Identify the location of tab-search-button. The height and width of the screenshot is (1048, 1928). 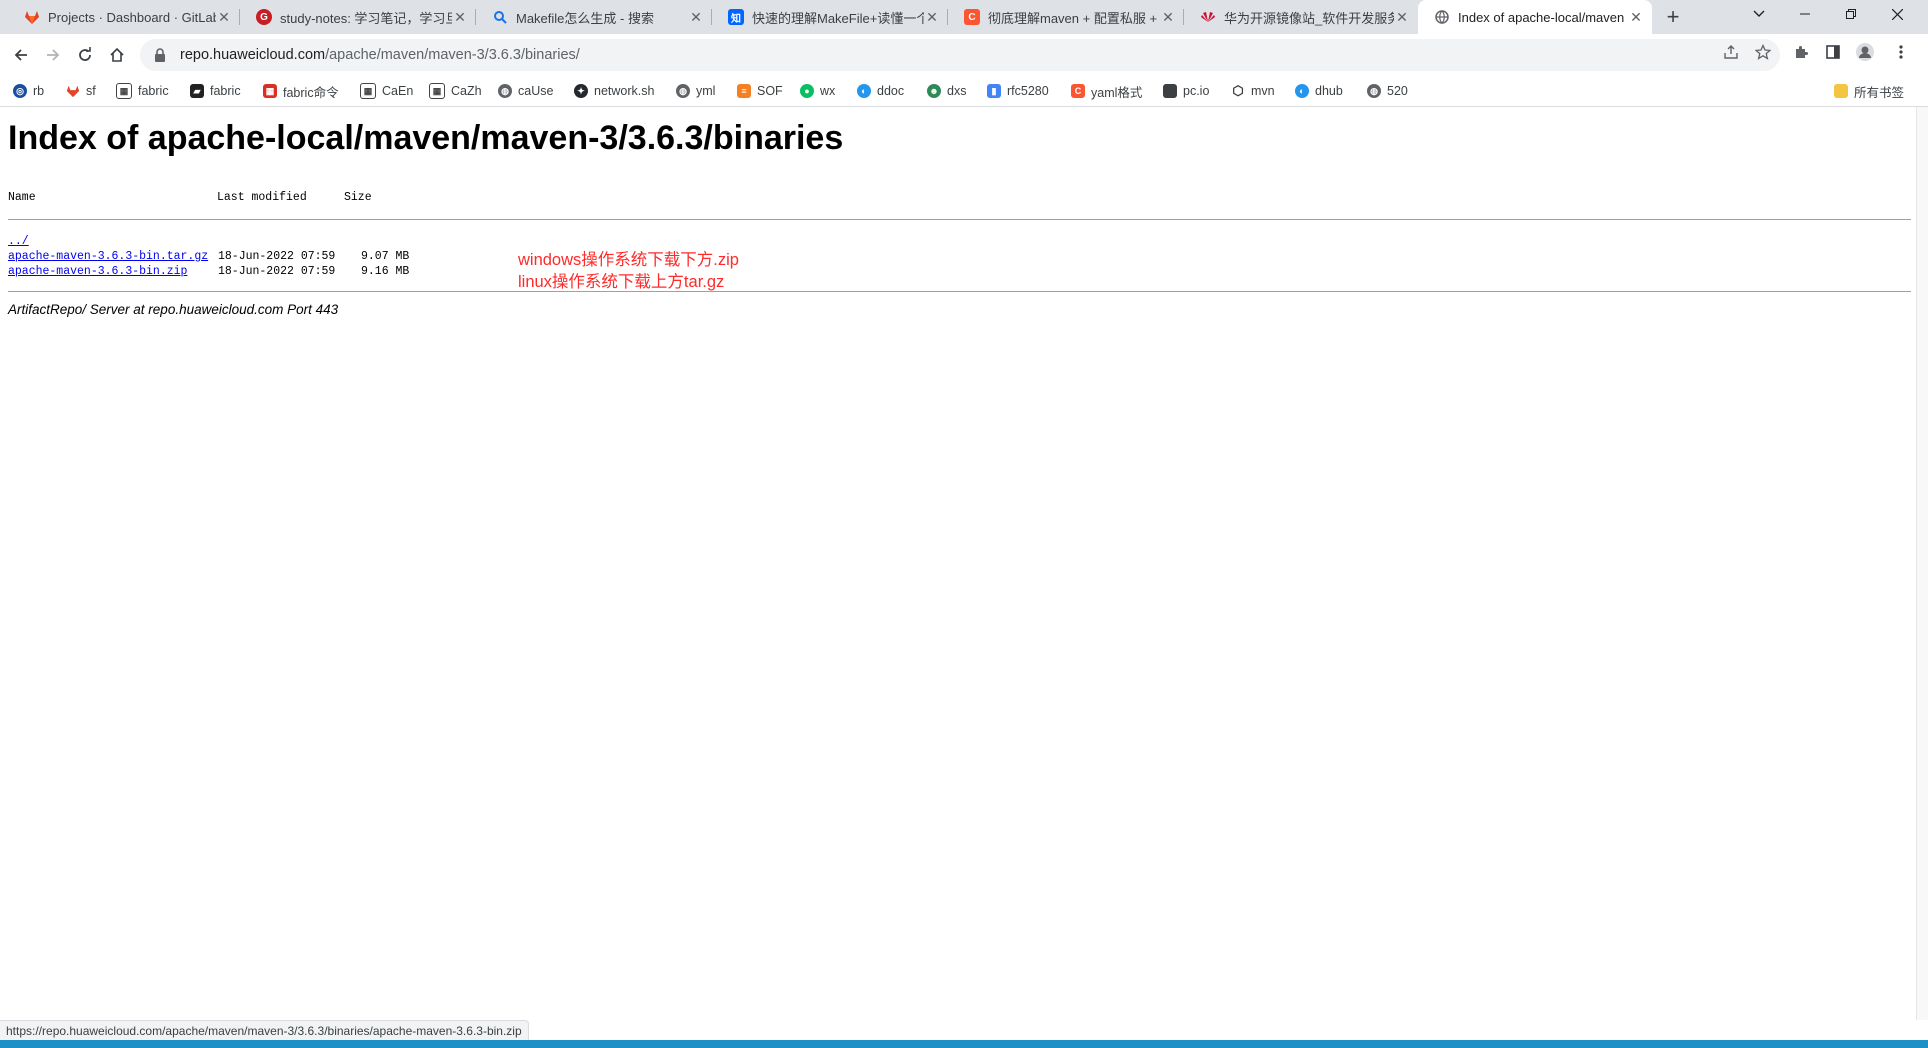
(1759, 14).